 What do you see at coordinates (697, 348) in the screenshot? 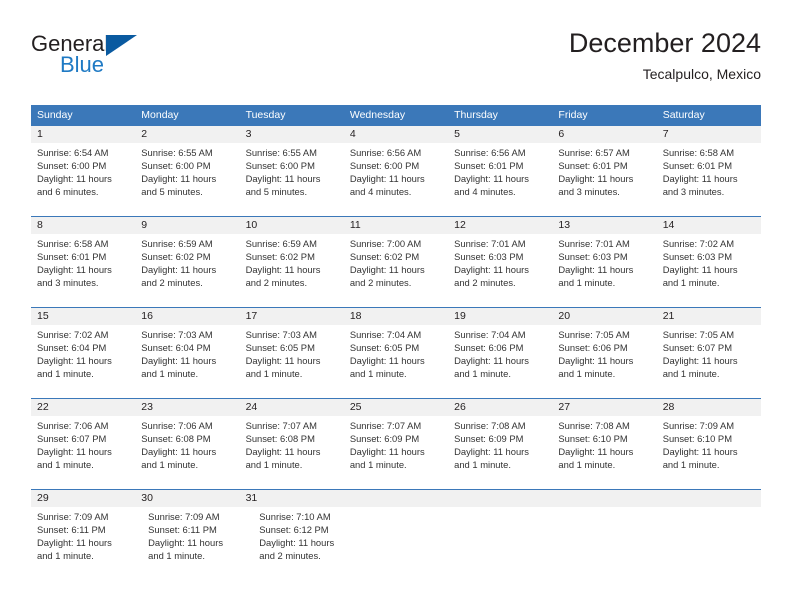
I see `sunset-text: Sunset: 6:07 PM` at bounding box center [697, 348].